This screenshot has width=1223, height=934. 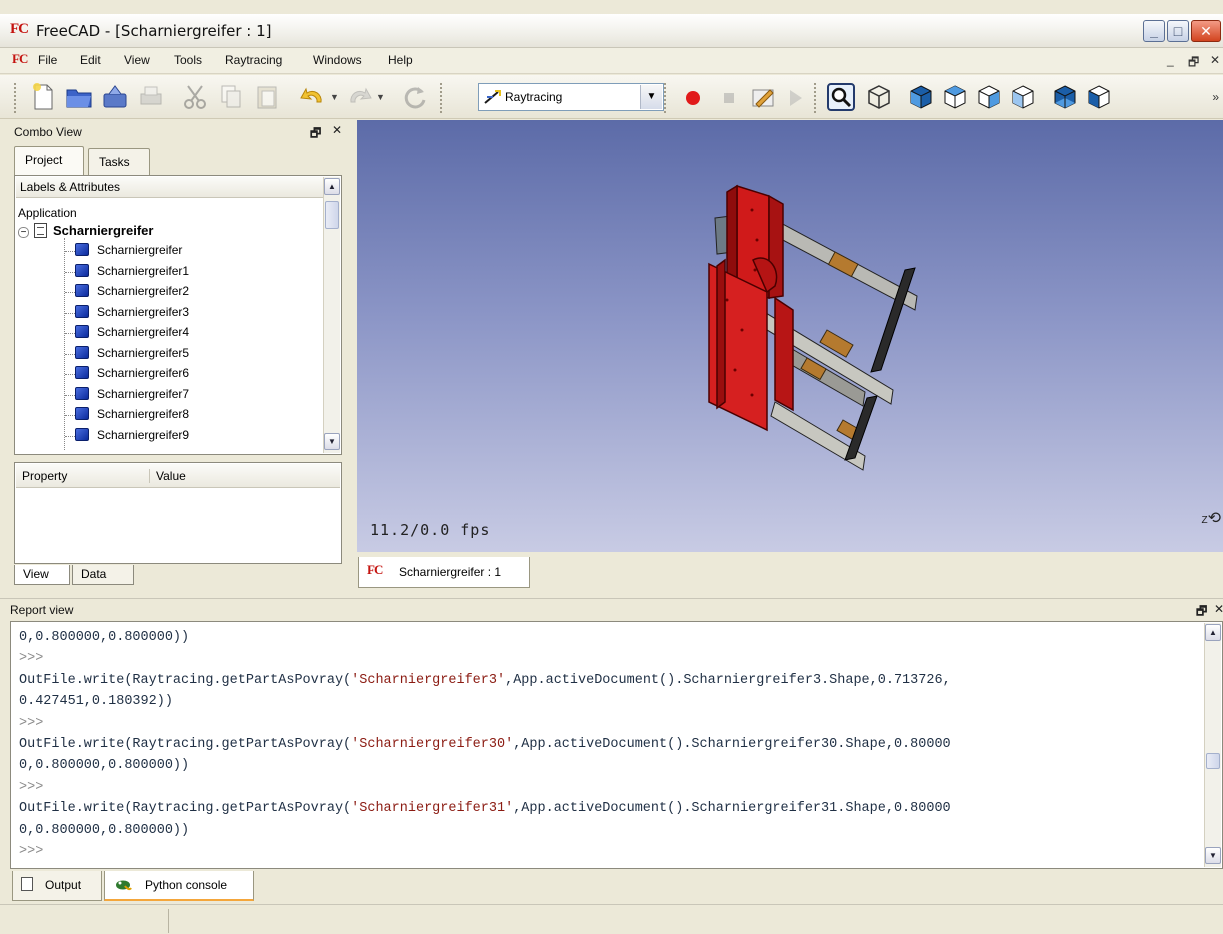 What do you see at coordinates (43, 97) in the screenshot?
I see `new-document-icon` at bounding box center [43, 97].